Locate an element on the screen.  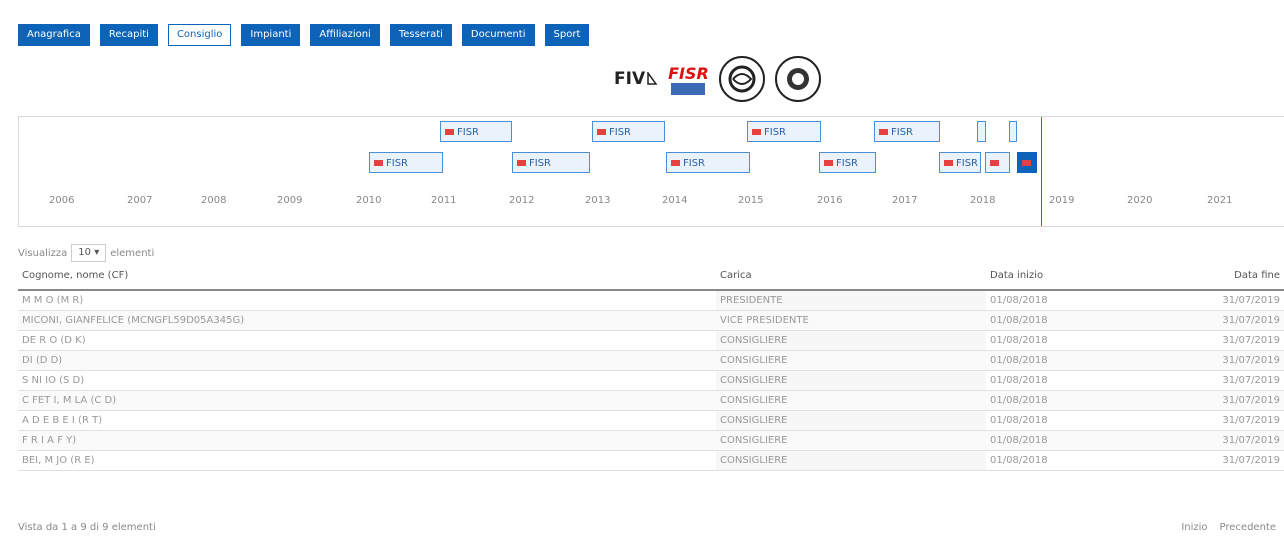
sail-icon is located at coordinates (652, 78).